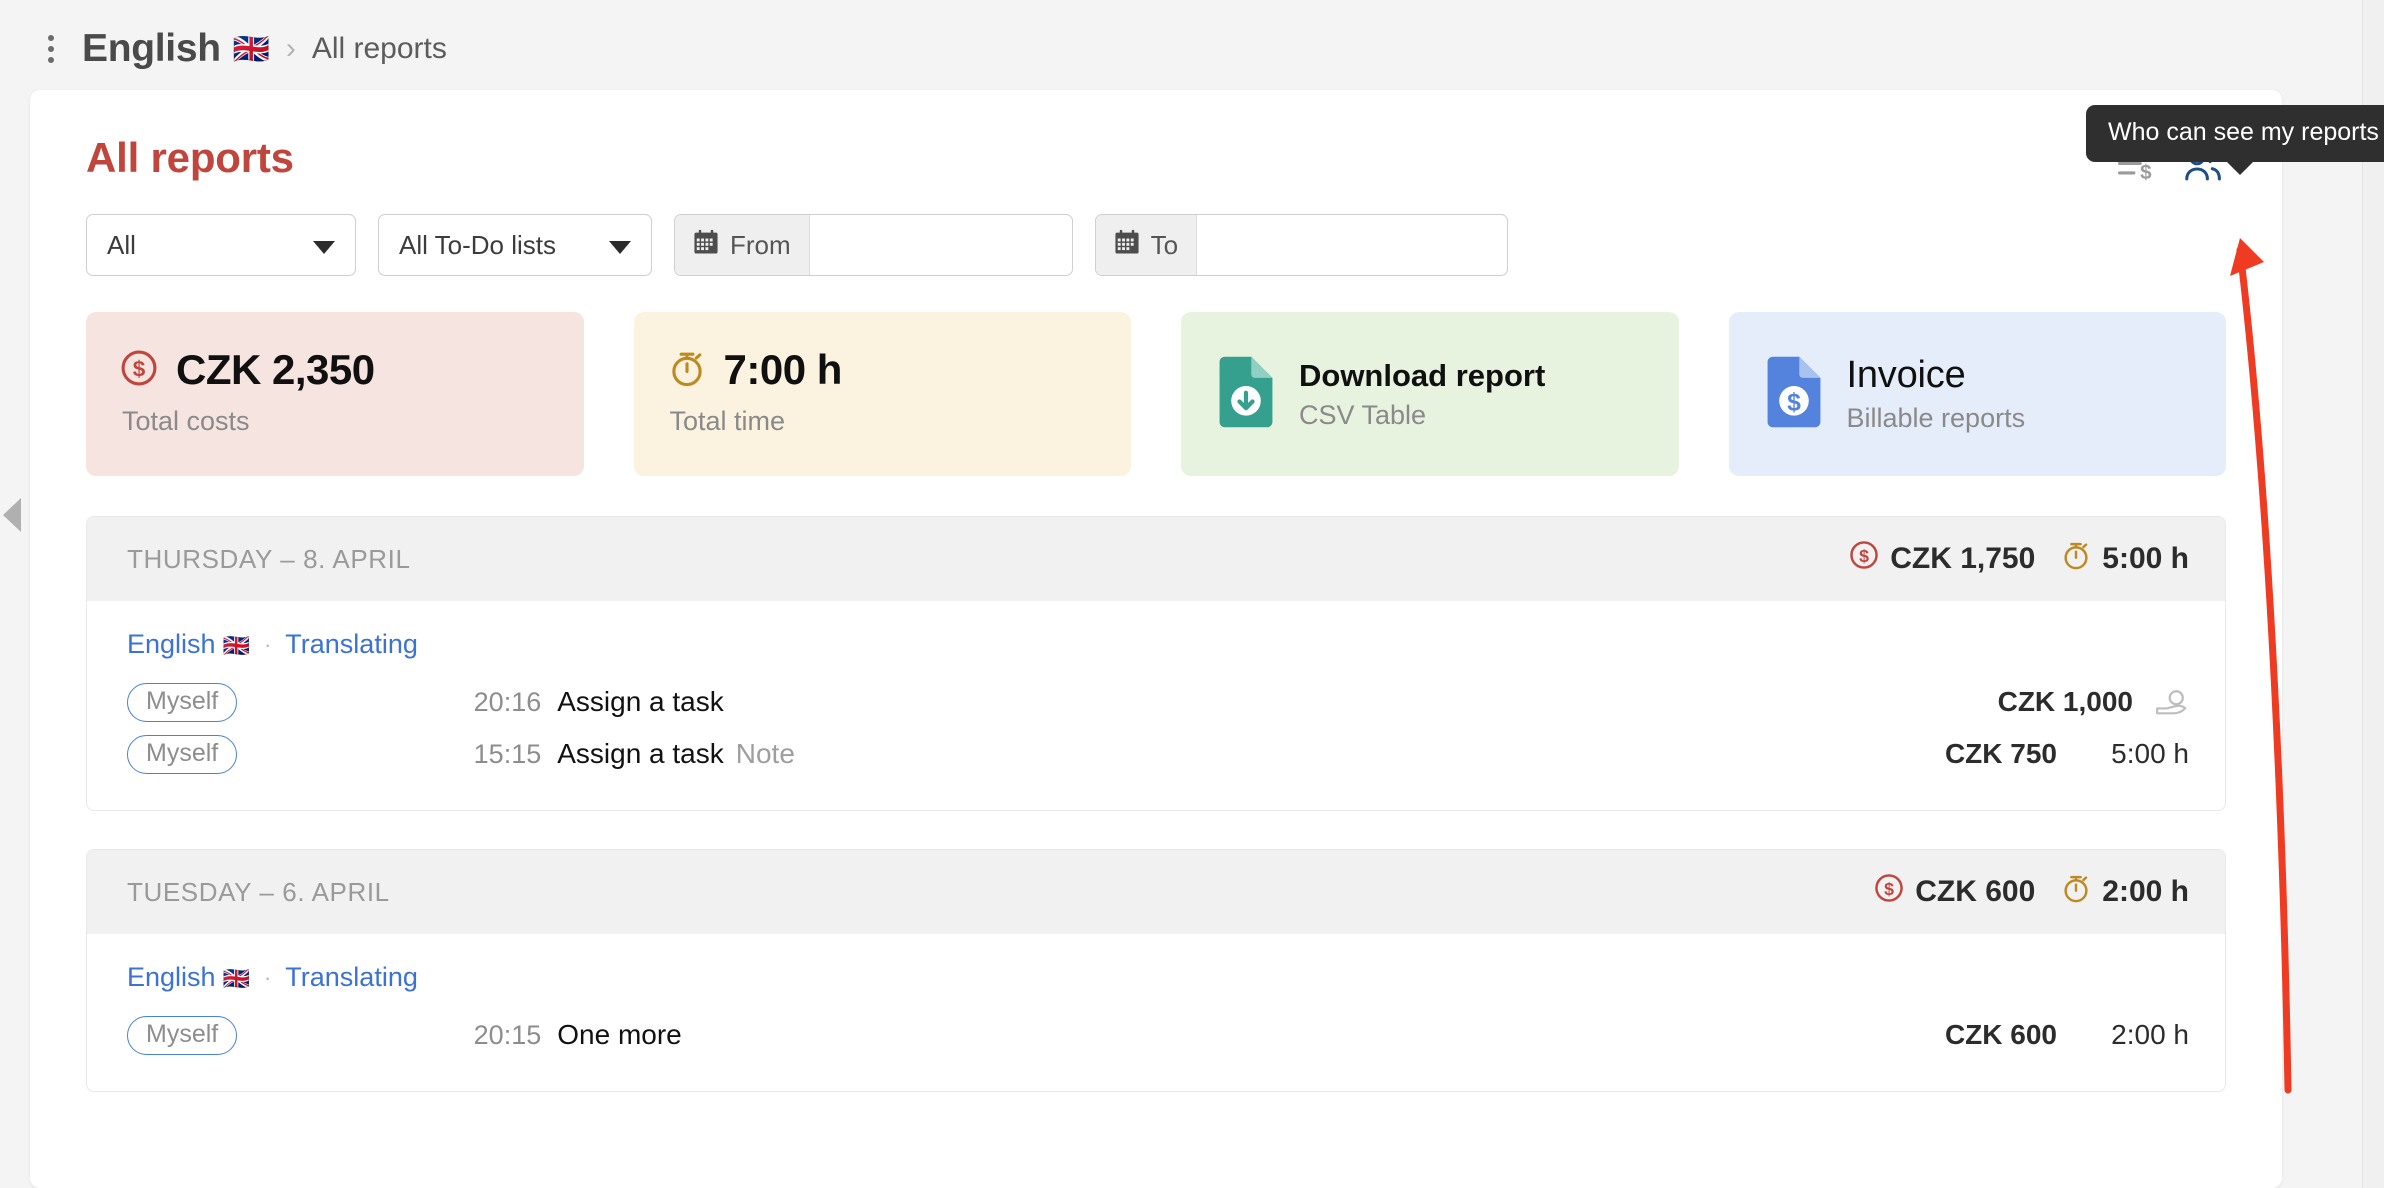 The height and width of the screenshot is (1188, 2384). I want to click on entry-duration: 5:00 h, so click(2150, 753).